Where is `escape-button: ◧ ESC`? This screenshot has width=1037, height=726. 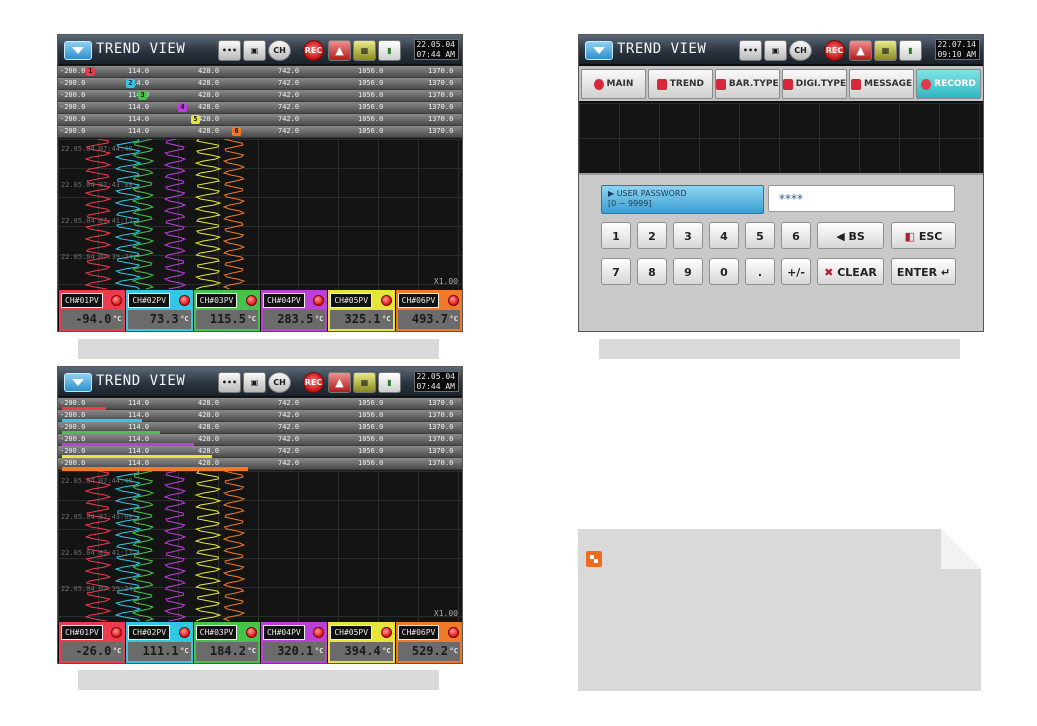
escape-button: ◧ ESC is located at coordinates (923, 235).